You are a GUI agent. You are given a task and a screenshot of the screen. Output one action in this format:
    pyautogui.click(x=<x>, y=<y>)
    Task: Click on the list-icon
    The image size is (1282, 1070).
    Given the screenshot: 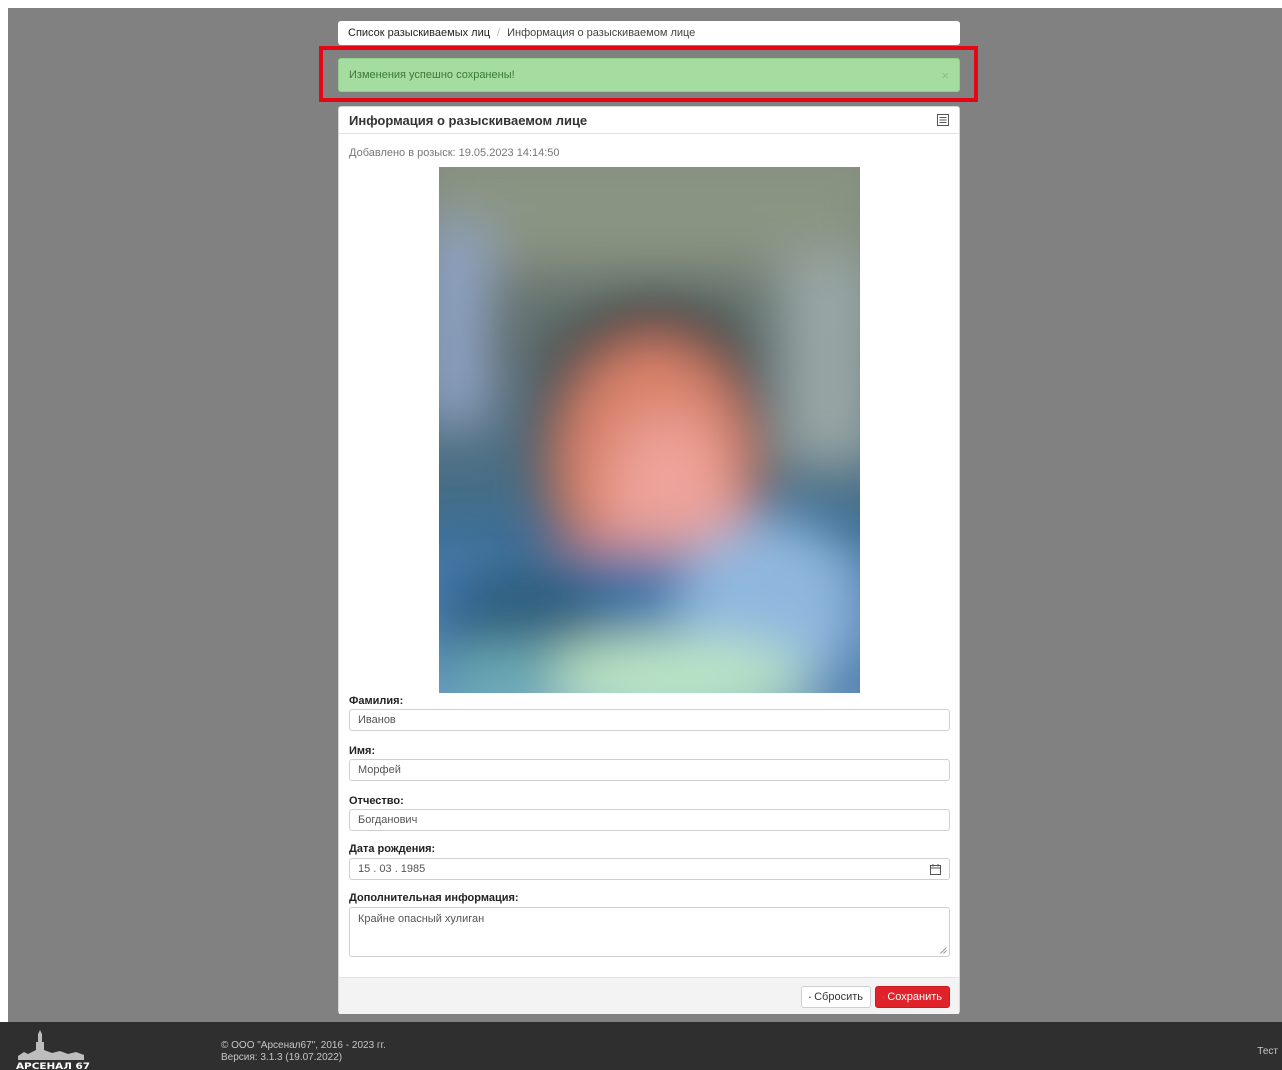 What is the action you would take?
    pyautogui.click(x=943, y=120)
    